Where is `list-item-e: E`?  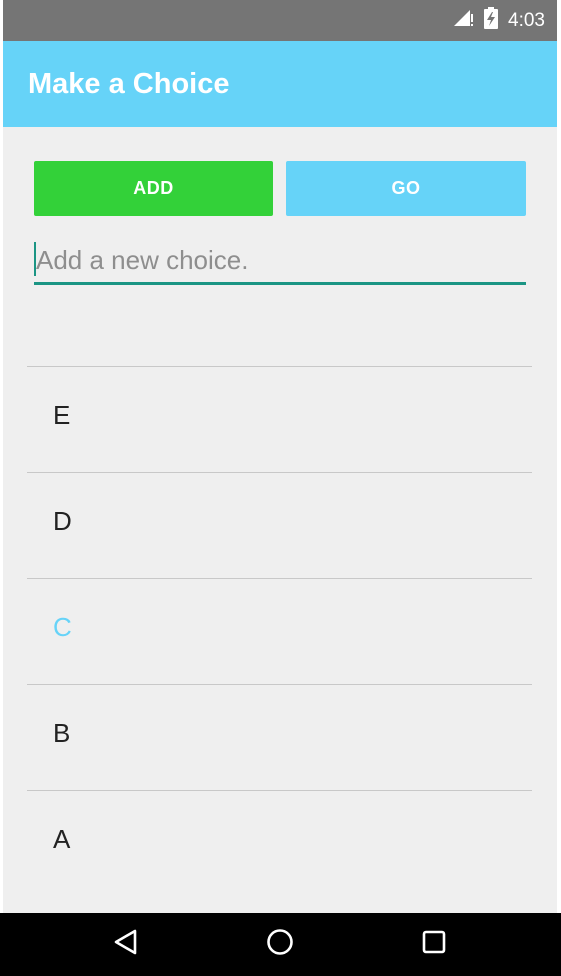
list-item-e: E is located at coordinates (279, 419).